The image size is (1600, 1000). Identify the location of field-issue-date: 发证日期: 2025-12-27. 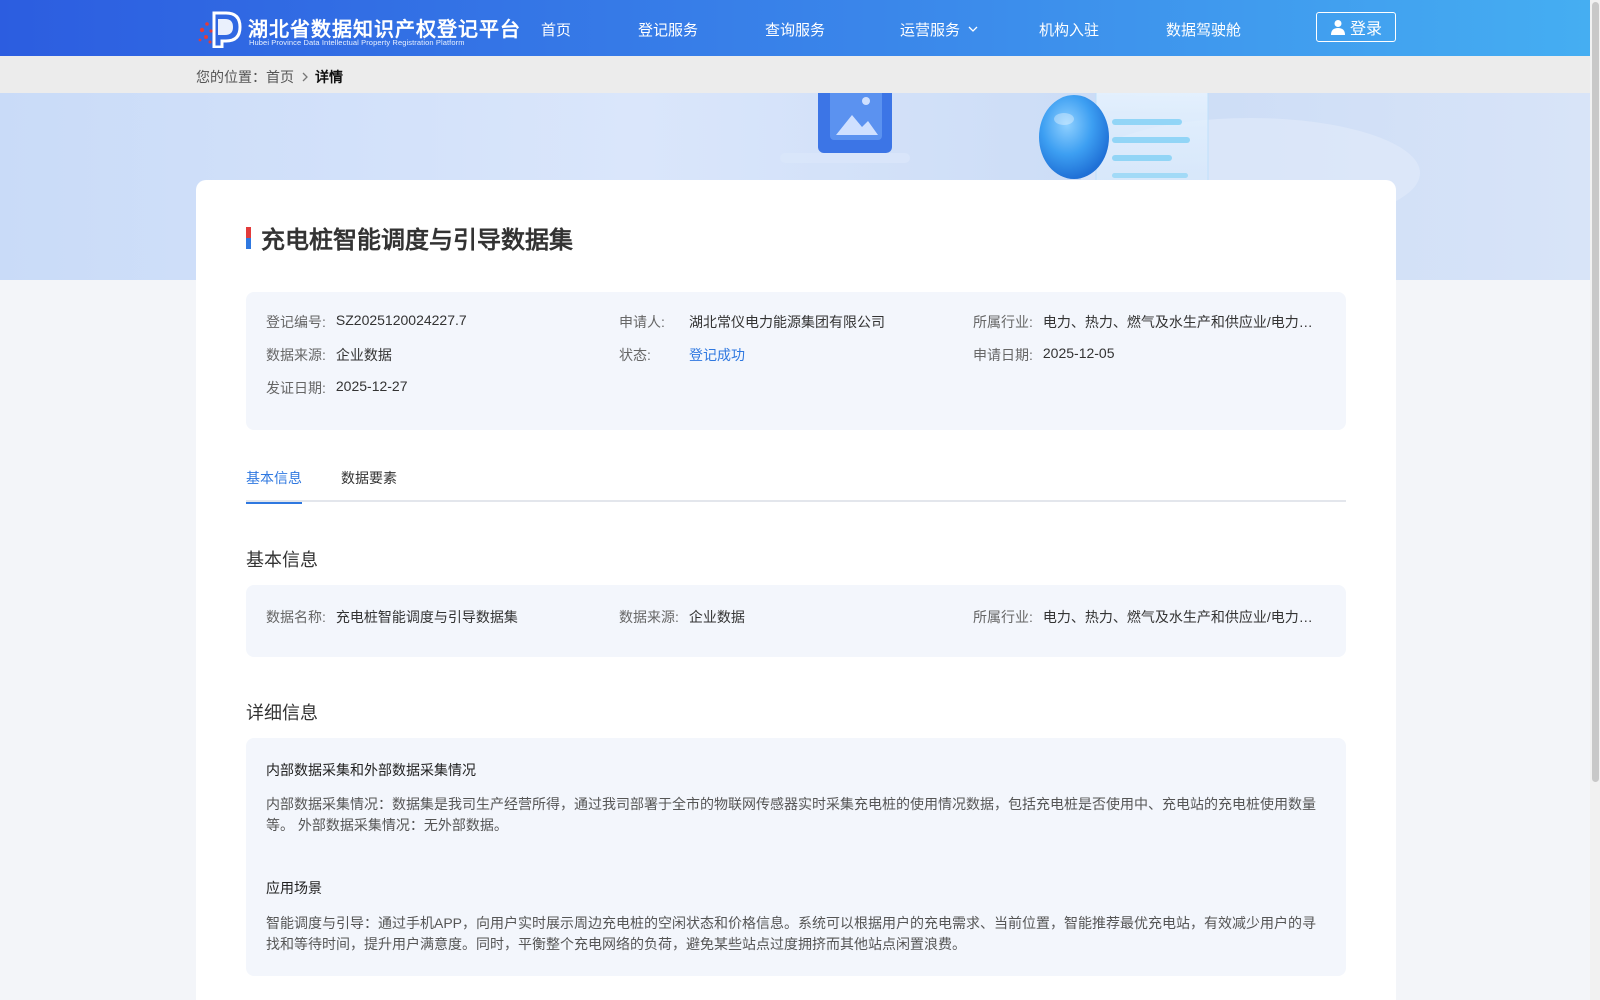
(431, 388).